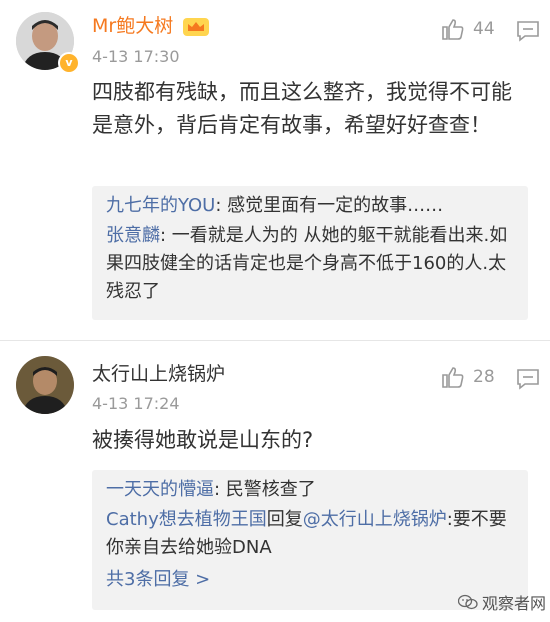  What do you see at coordinates (186, 519) in the screenshot?
I see `reply-author: Cathy想去植物王国` at bounding box center [186, 519].